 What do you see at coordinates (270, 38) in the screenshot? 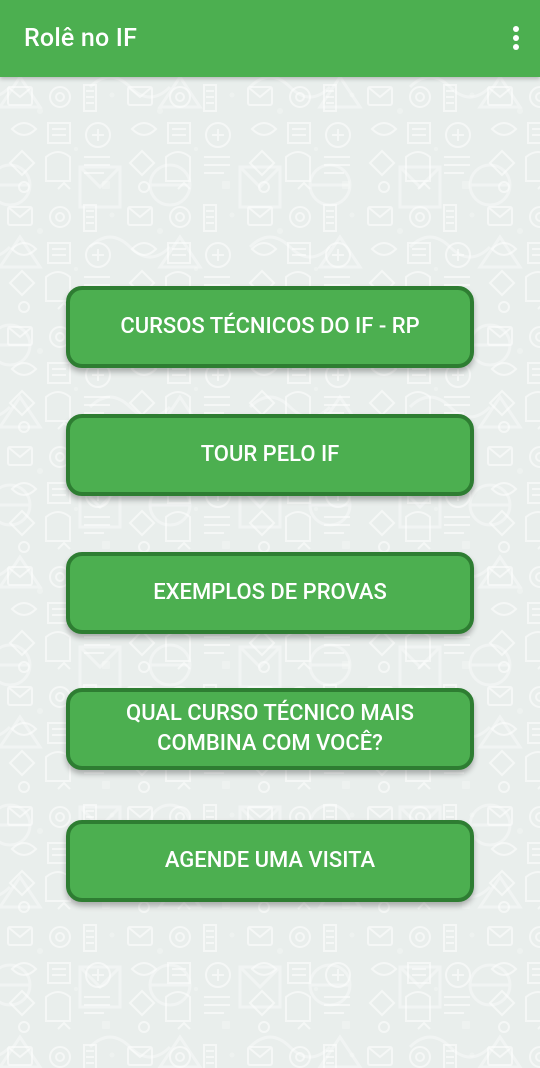
I see `app-bar: Rolê no IF` at bounding box center [270, 38].